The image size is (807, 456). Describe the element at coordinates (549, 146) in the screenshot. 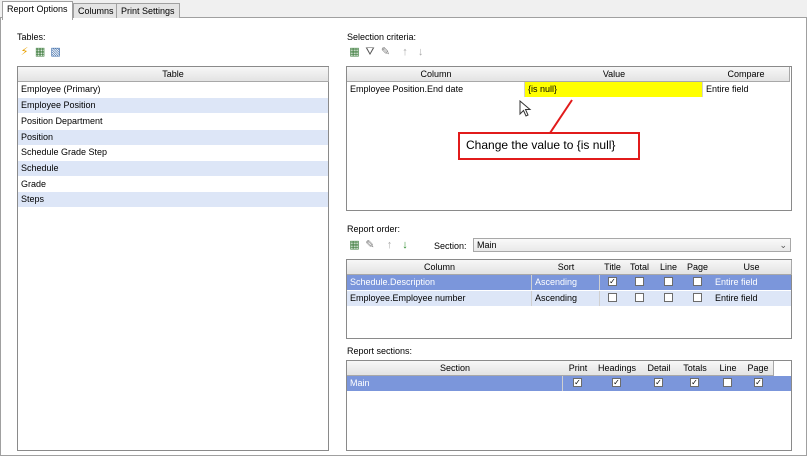

I see `instruction-callout: Change the value to {is null}` at that location.